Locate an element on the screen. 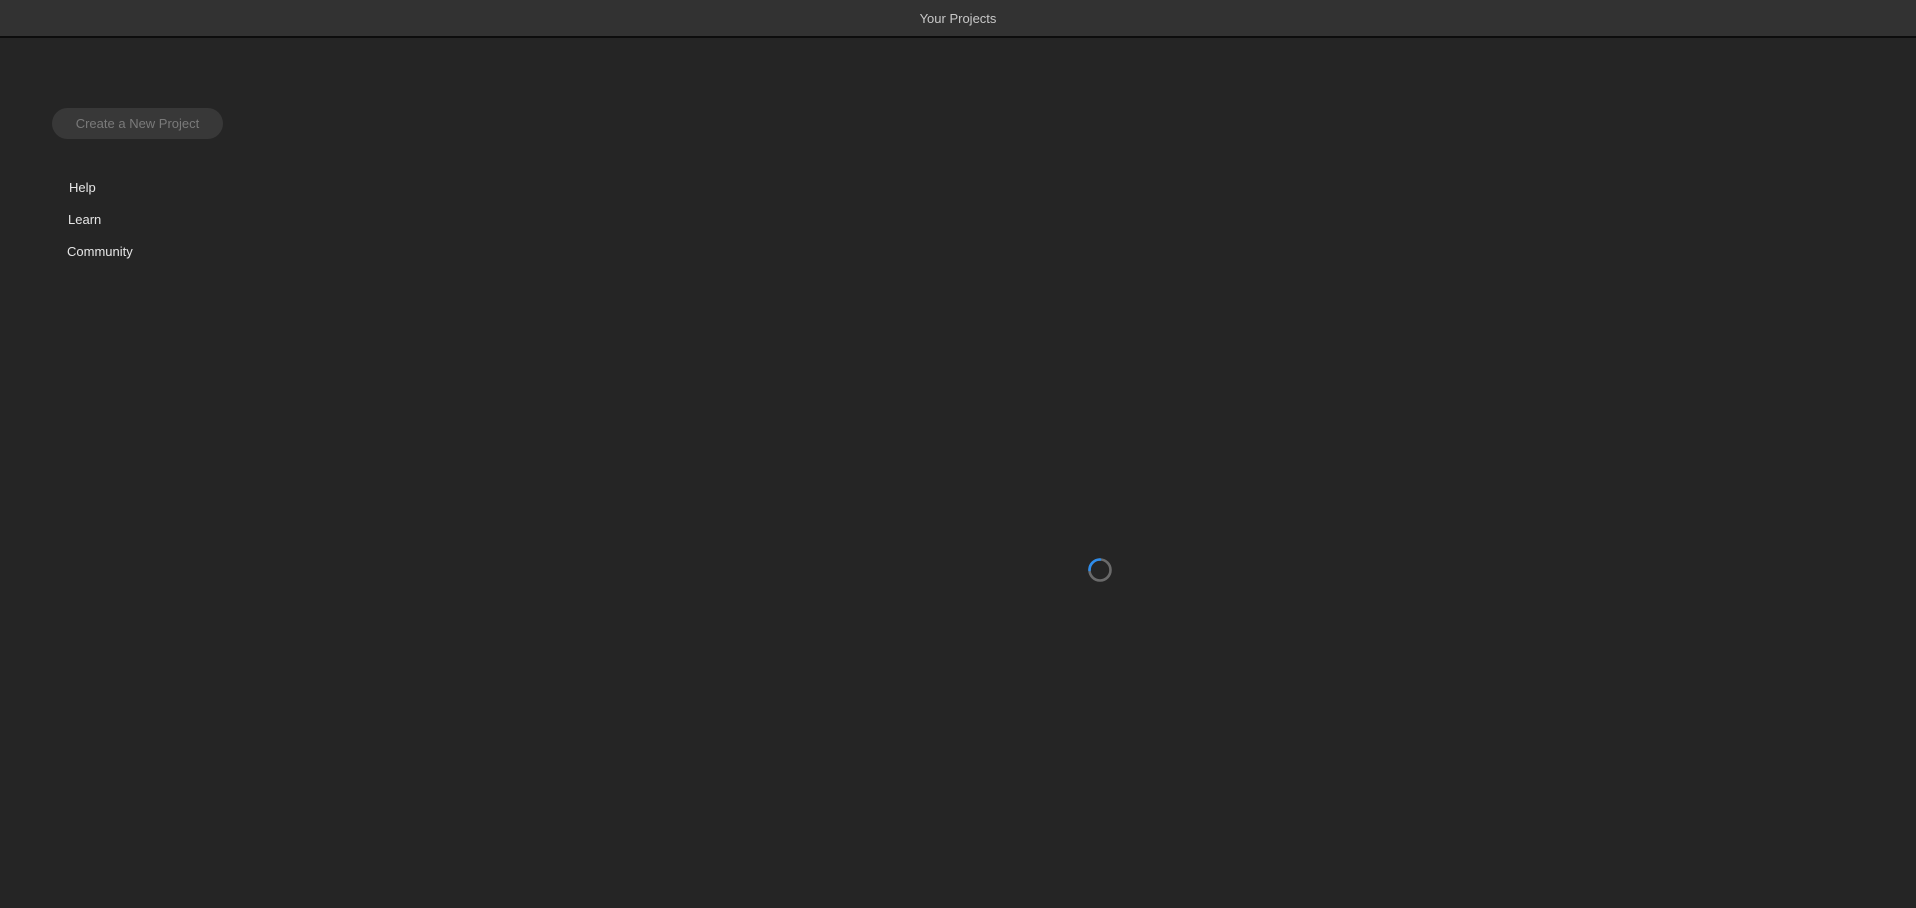  sidebar is located at coordinates (130, 473).